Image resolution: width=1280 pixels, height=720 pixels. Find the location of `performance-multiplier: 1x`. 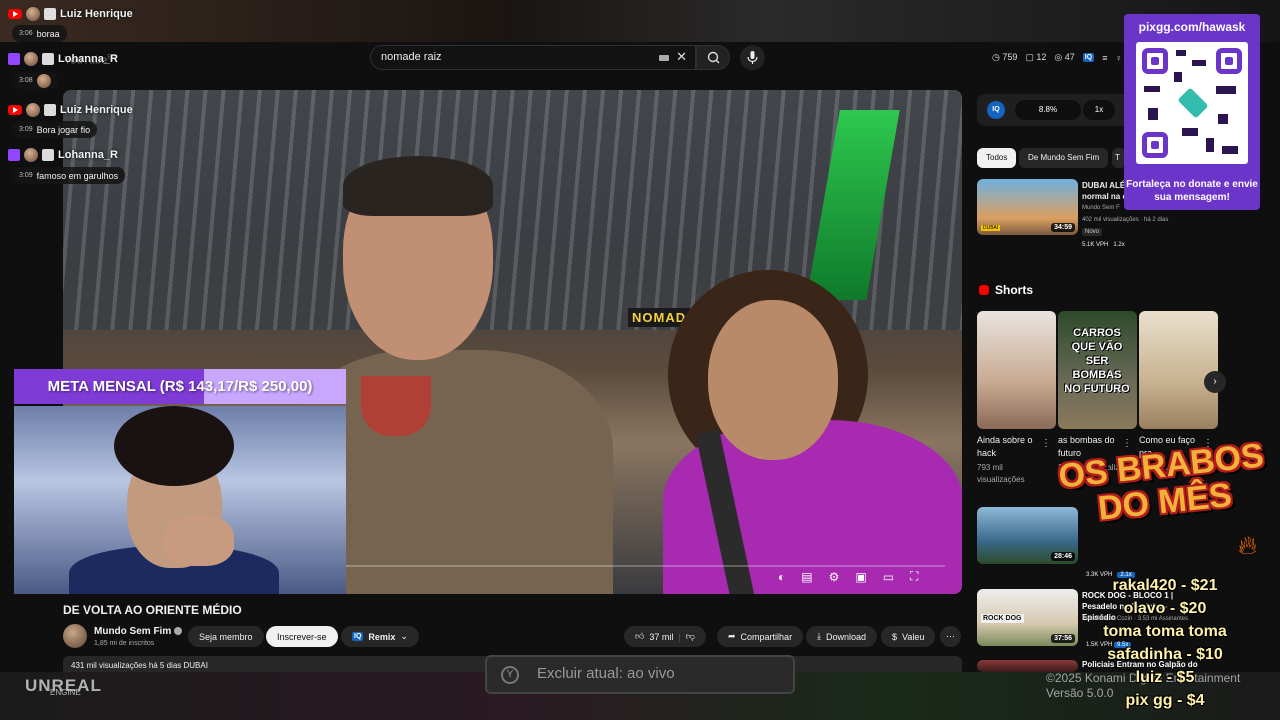

performance-multiplier: 1x is located at coordinates (1099, 110).